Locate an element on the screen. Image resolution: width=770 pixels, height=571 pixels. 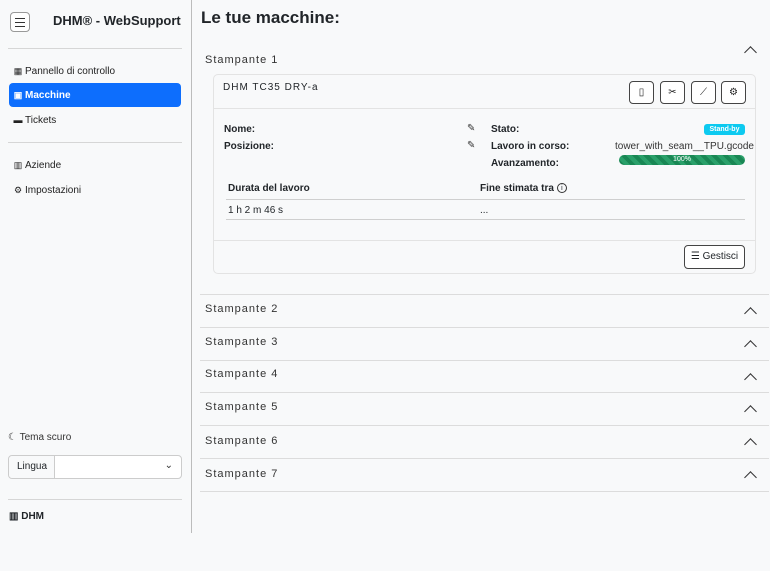
accordion-label: Stampante 5 is located at coordinates (242, 407).